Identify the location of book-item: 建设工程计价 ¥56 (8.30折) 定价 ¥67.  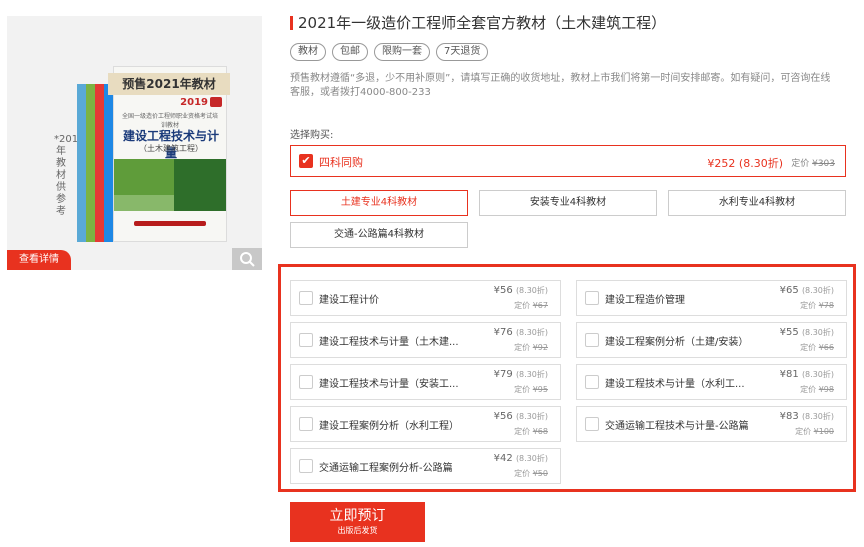
(425, 298).